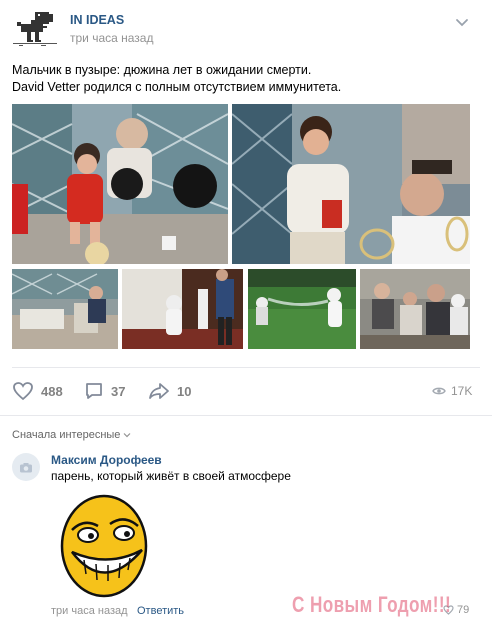 This screenshot has width=492, height=631. Describe the element at coordinates (184, 391) in the screenshot. I see `share-count: 10` at that location.